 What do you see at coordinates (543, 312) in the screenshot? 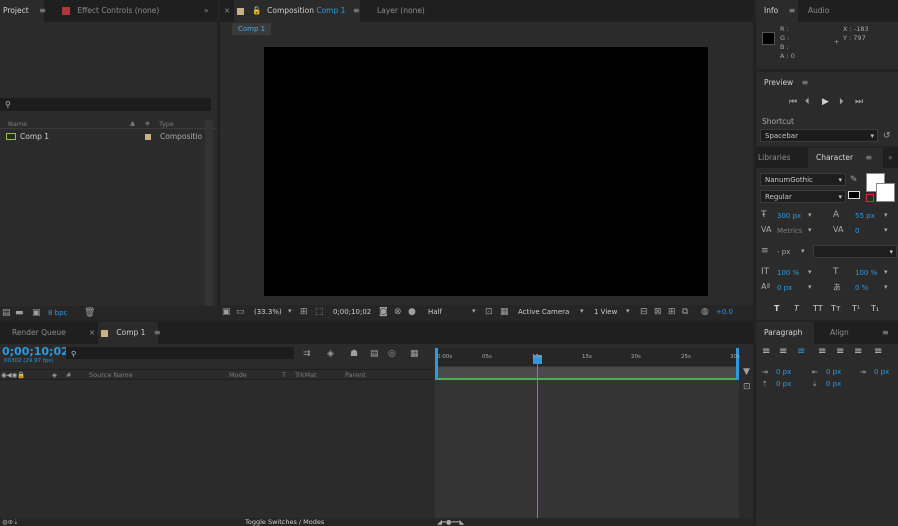
I see `camera-dropdown: Active Camera` at bounding box center [543, 312].